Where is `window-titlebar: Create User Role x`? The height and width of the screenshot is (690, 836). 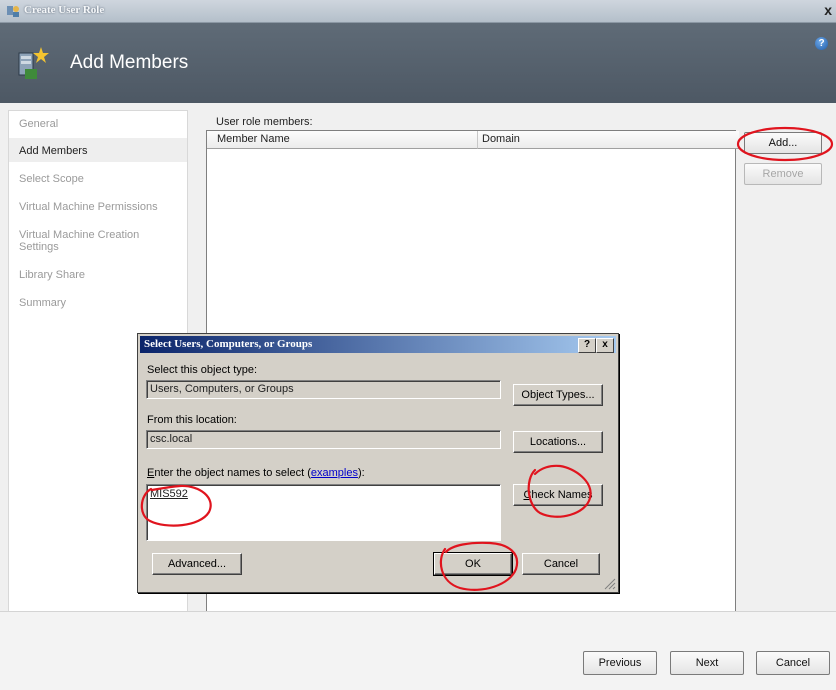 window-titlebar: Create User Role x is located at coordinates (418, 11).